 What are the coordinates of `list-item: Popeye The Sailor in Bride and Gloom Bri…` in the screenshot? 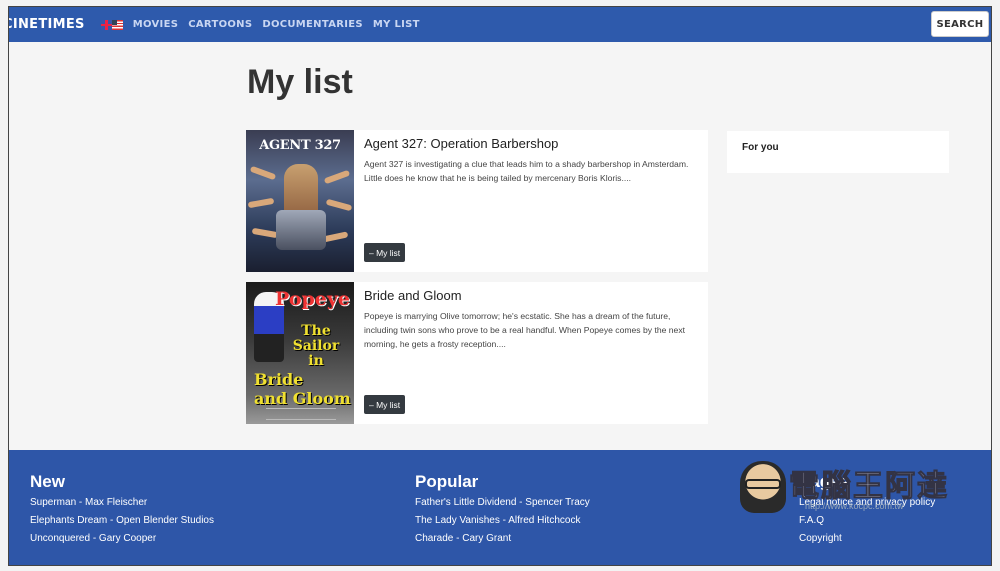 It's located at (477, 353).